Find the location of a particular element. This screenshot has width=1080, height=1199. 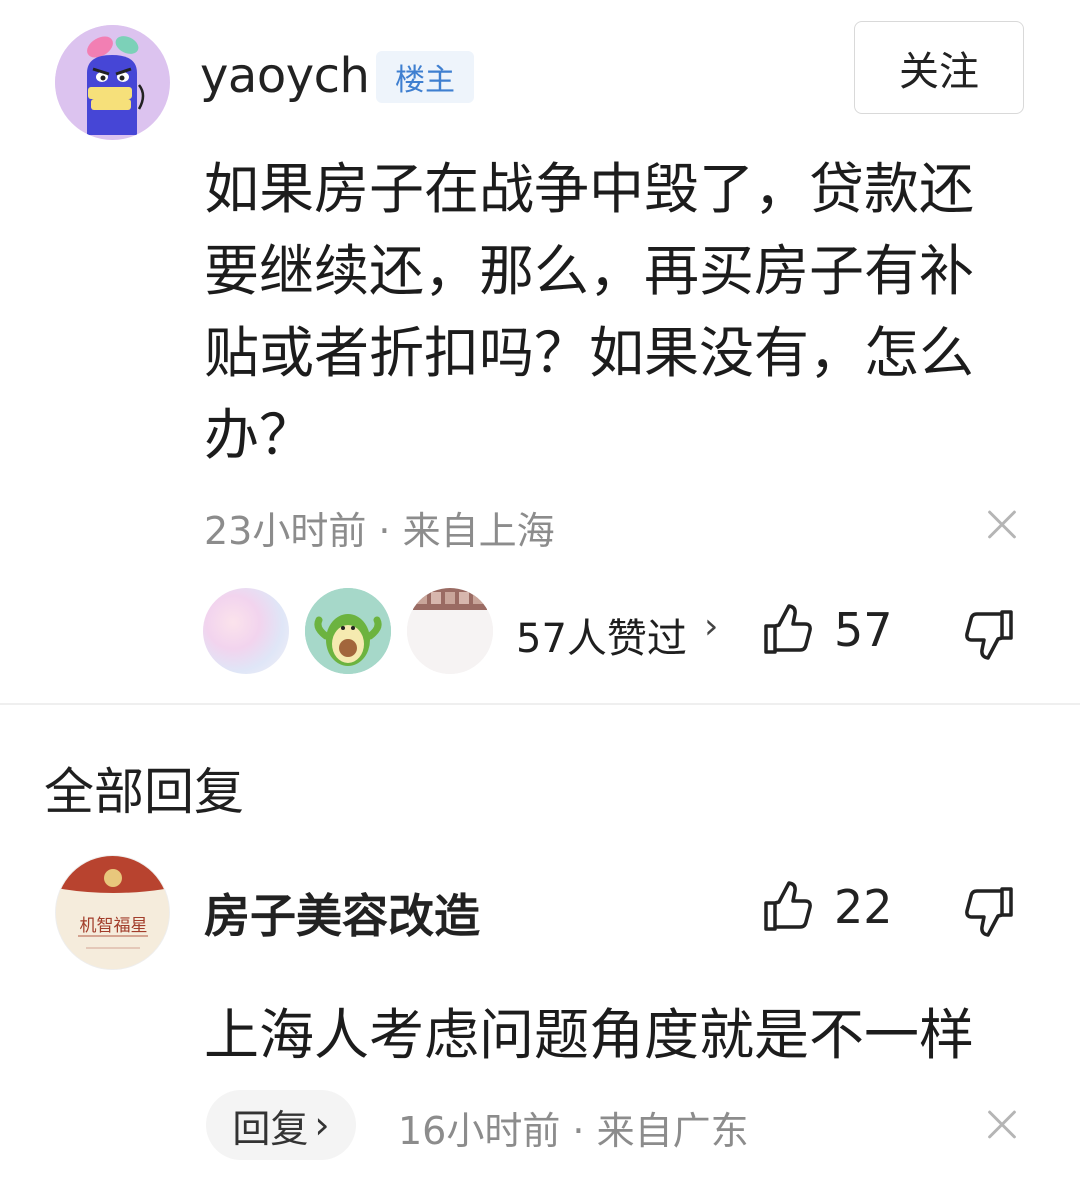

reply-text: 上海人考虑问题角度就是不一样 is located at coordinates (589, 1035).